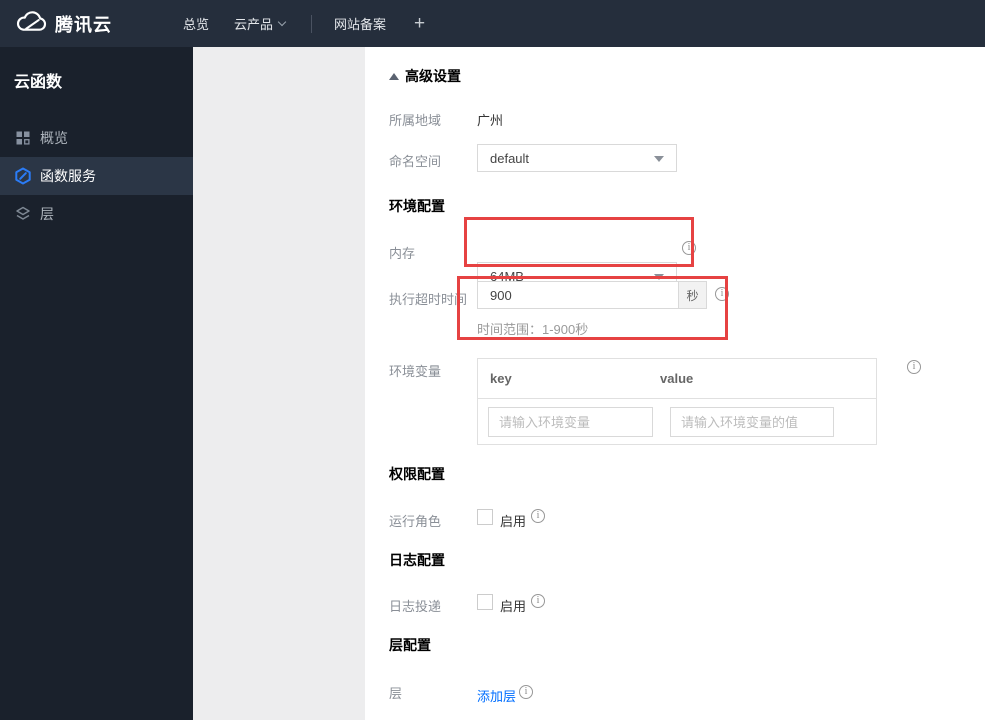  What do you see at coordinates (526, 692) in the screenshot?
I see `add-layer-info-icon: i` at bounding box center [526, 692].